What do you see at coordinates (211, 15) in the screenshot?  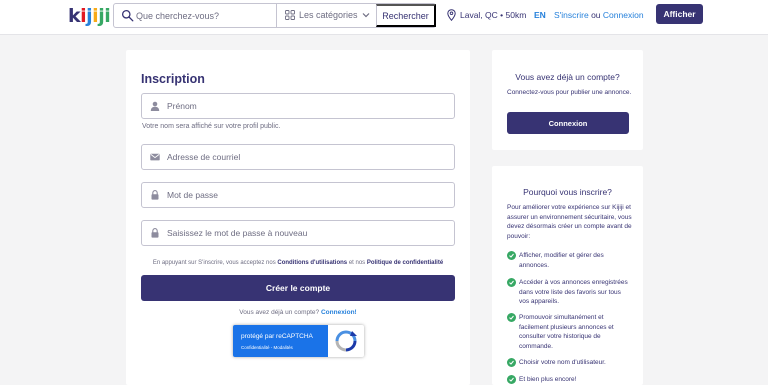 I see `search-input` at bounding box center [211, 15].